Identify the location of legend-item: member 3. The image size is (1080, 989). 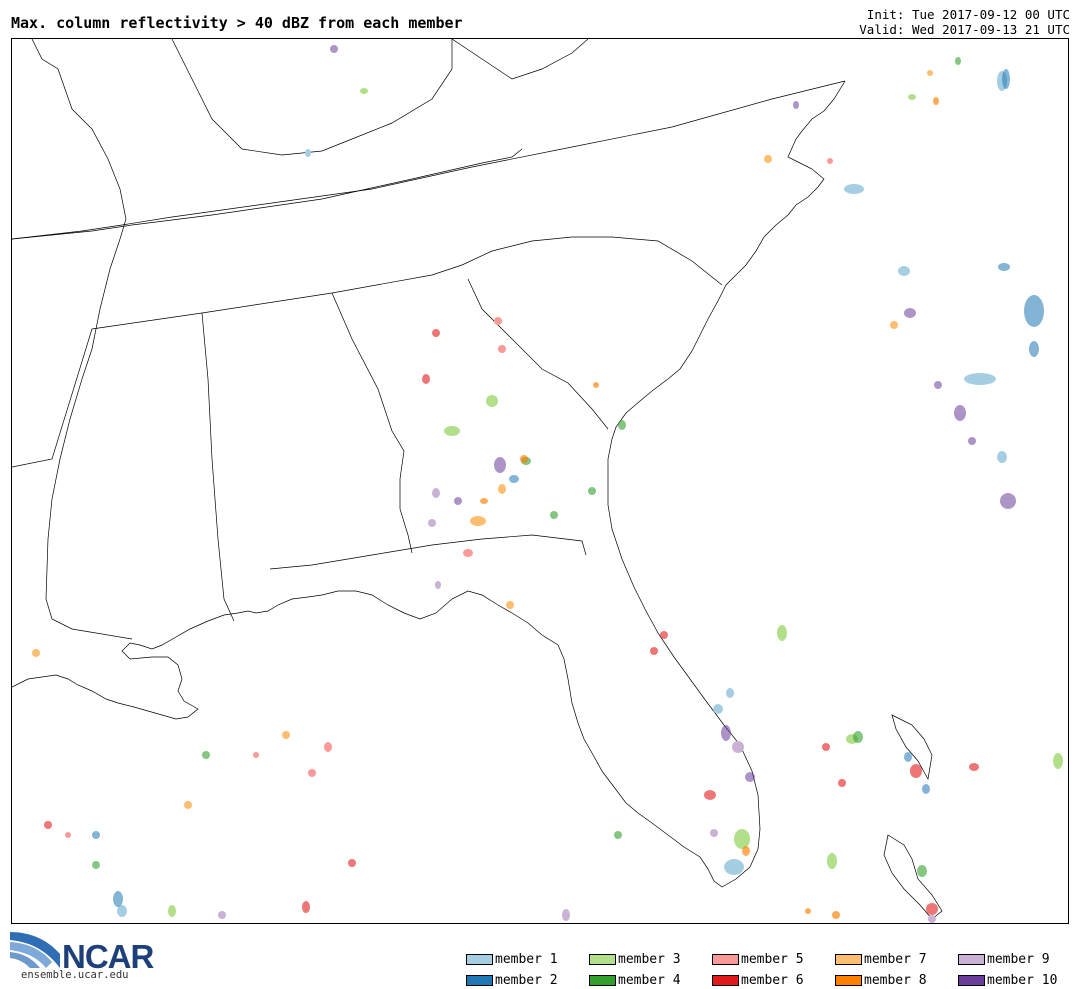
(635, 959).